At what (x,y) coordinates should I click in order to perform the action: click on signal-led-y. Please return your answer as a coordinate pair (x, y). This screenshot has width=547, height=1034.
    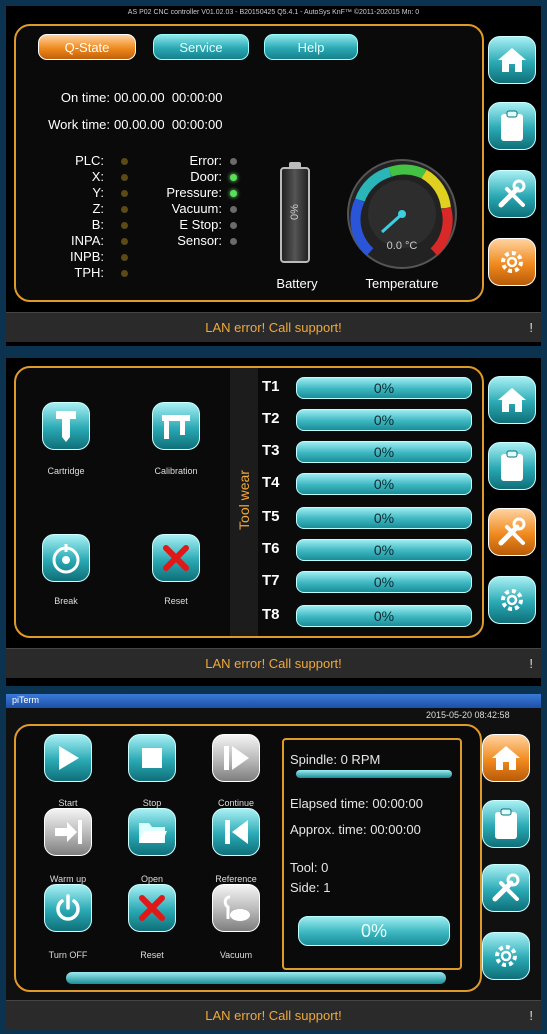
    Looking at the image, I should click on (124, 193).